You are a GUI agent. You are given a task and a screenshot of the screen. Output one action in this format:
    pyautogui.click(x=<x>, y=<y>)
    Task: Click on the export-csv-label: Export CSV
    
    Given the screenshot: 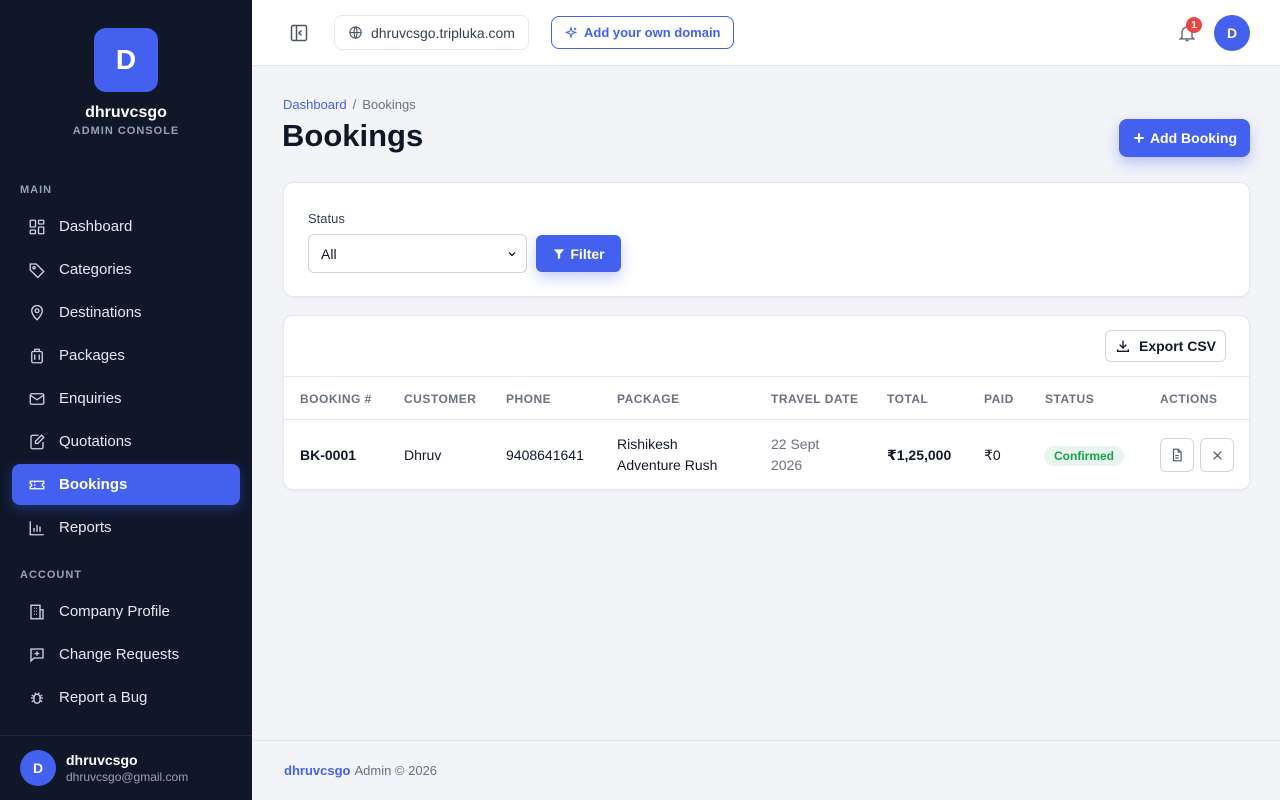 What is the action you would take?
    pyautogui.click(x=1177, y=346)
    